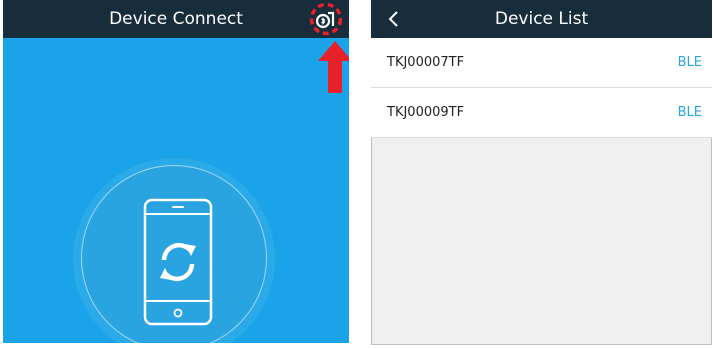  Describe the element at coordinates (333, 67) in the screenshot. I see `arrow-up-icon` at that location.